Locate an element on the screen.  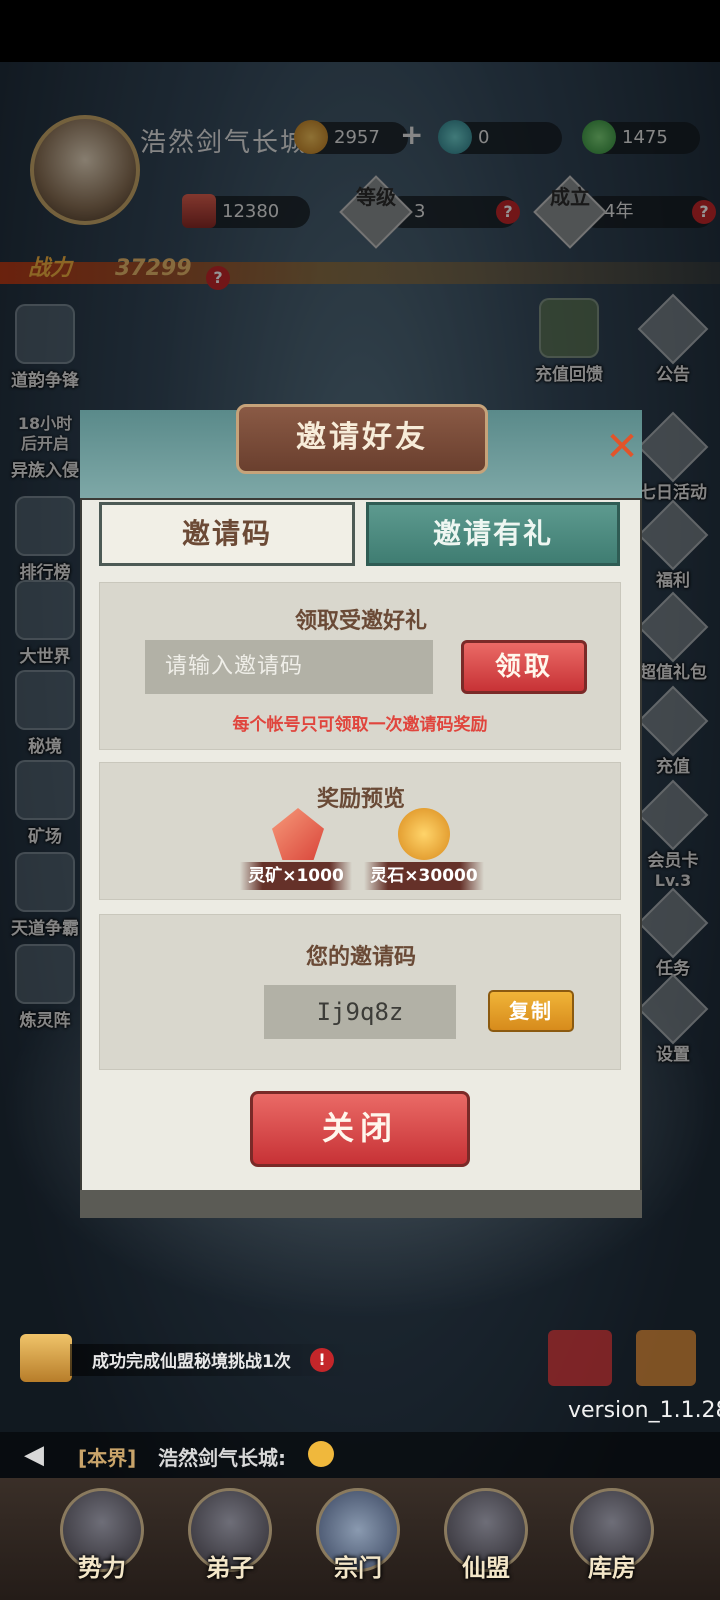
reward-stone-label: 灵石×30000 is located at coordinates (424, 876).